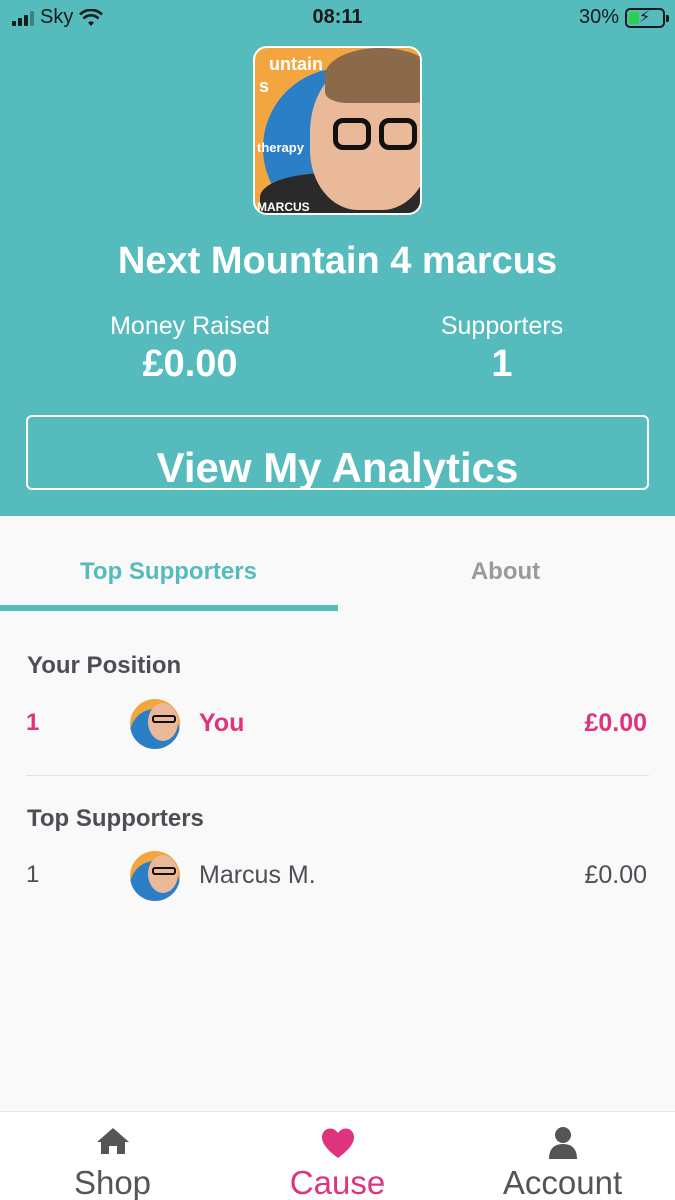  Describe the element at coordinates (623, 17) in the screenshot. I see `status-right: 30% ⚡` at that location.